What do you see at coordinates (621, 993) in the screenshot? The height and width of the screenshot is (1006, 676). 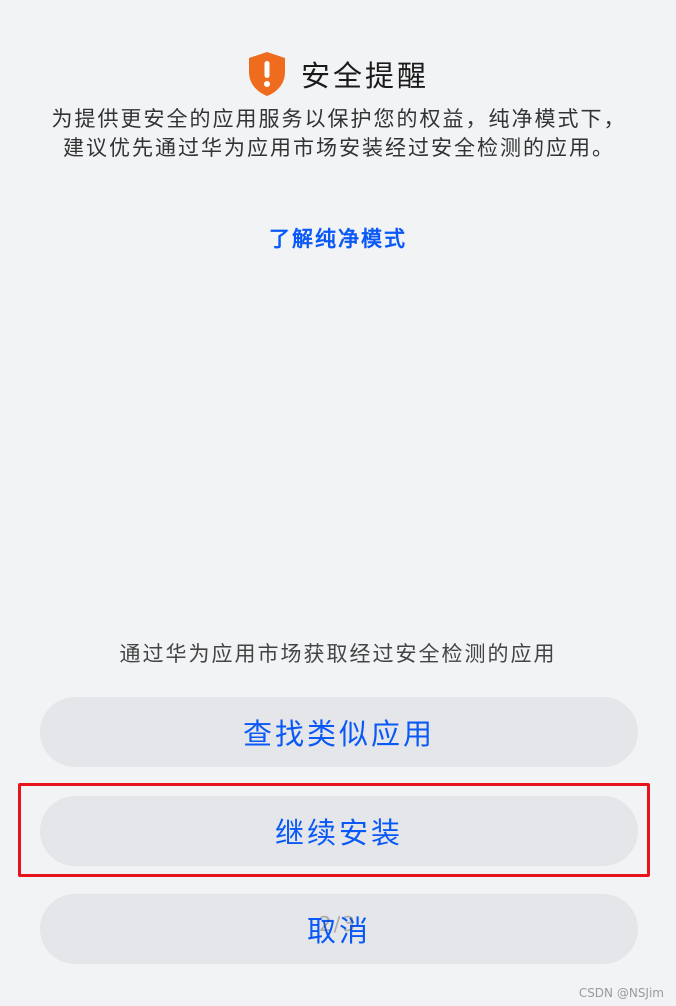 I see `watermark: CSDN @NSJim` at bounding box center [621, 993].